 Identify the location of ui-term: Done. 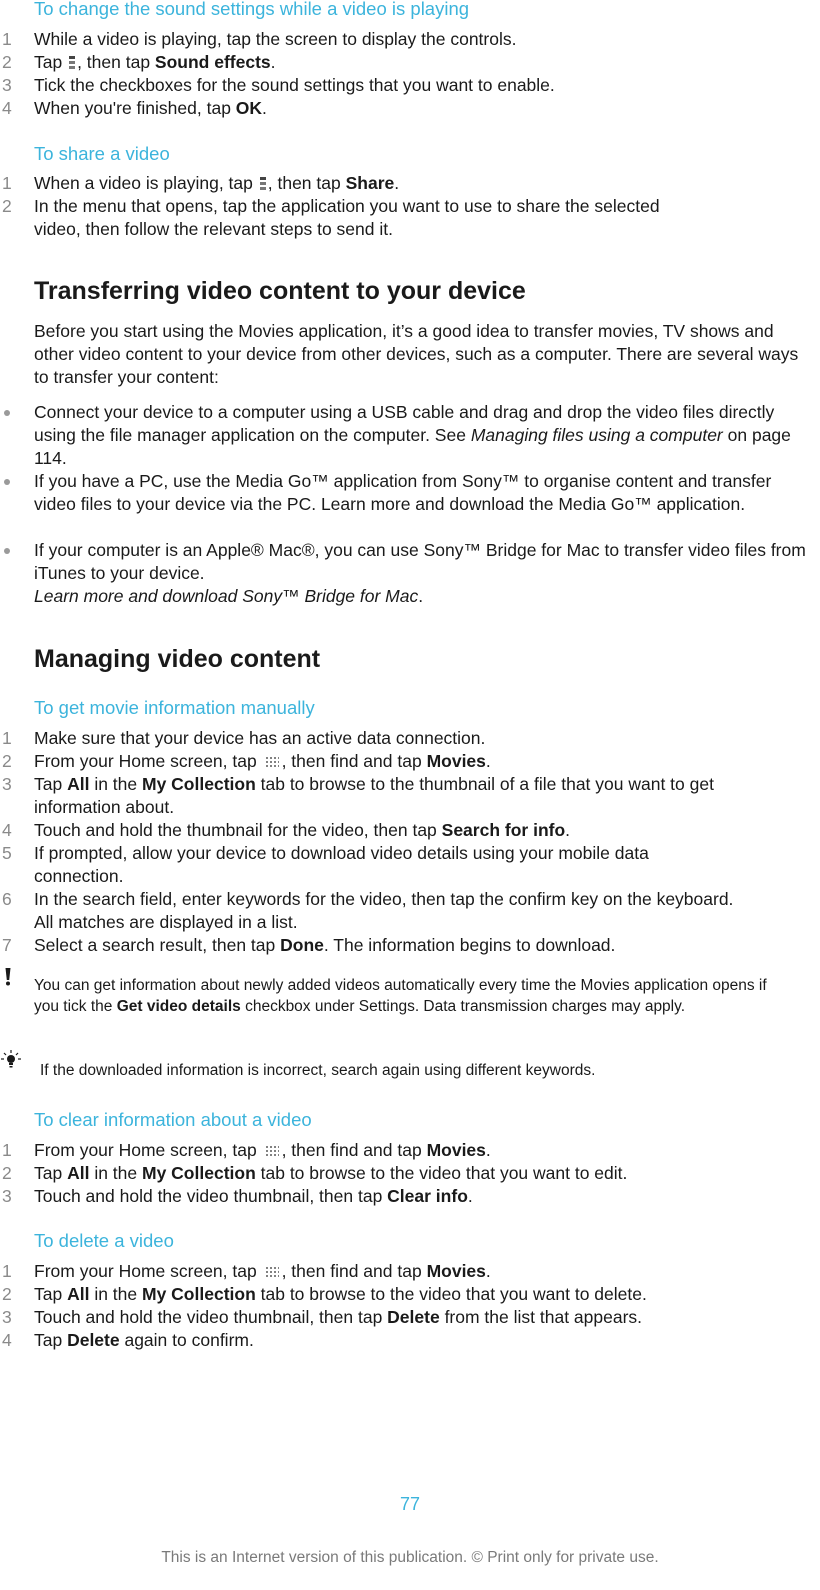
(302, 945).